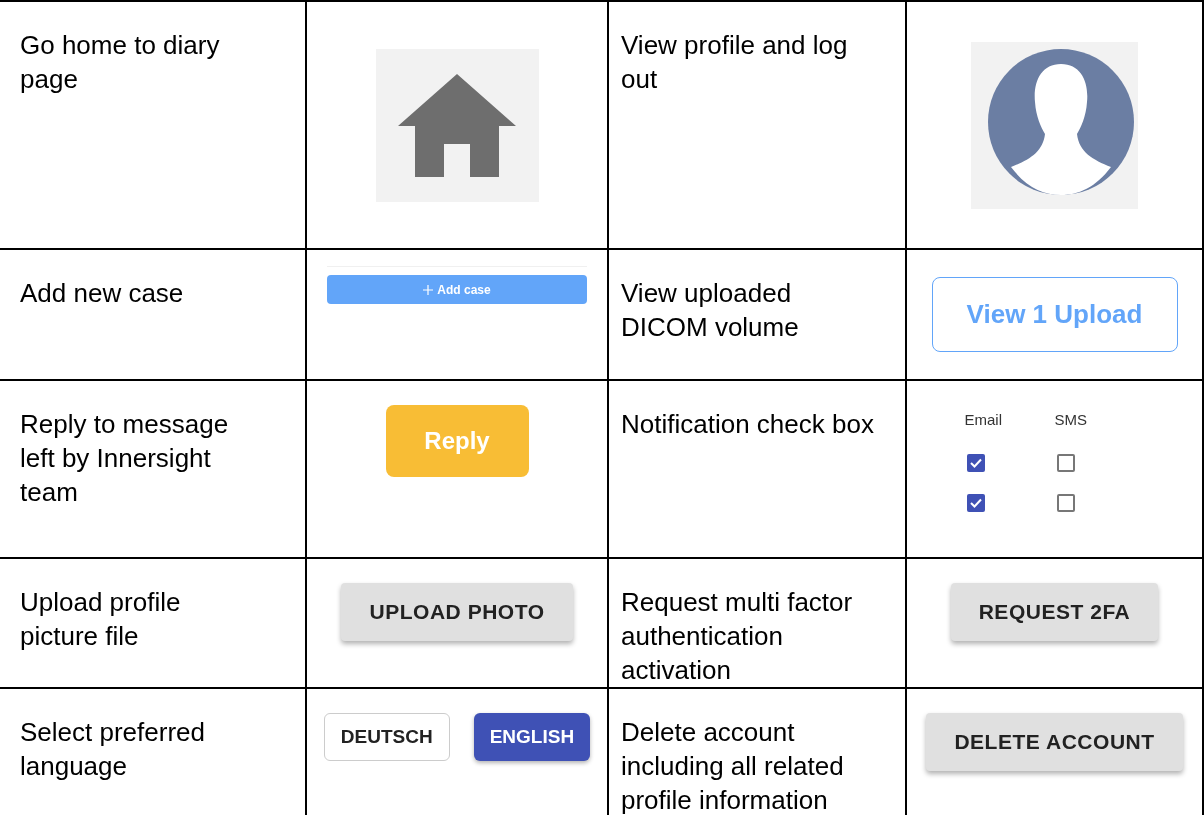 The height and width of the screenshot is (815, 1204). What do you see at coordinates (710, 310) in the screenshot?
I see `description-text: View uploaded DICOM volume` at bounding box center [710, 310].